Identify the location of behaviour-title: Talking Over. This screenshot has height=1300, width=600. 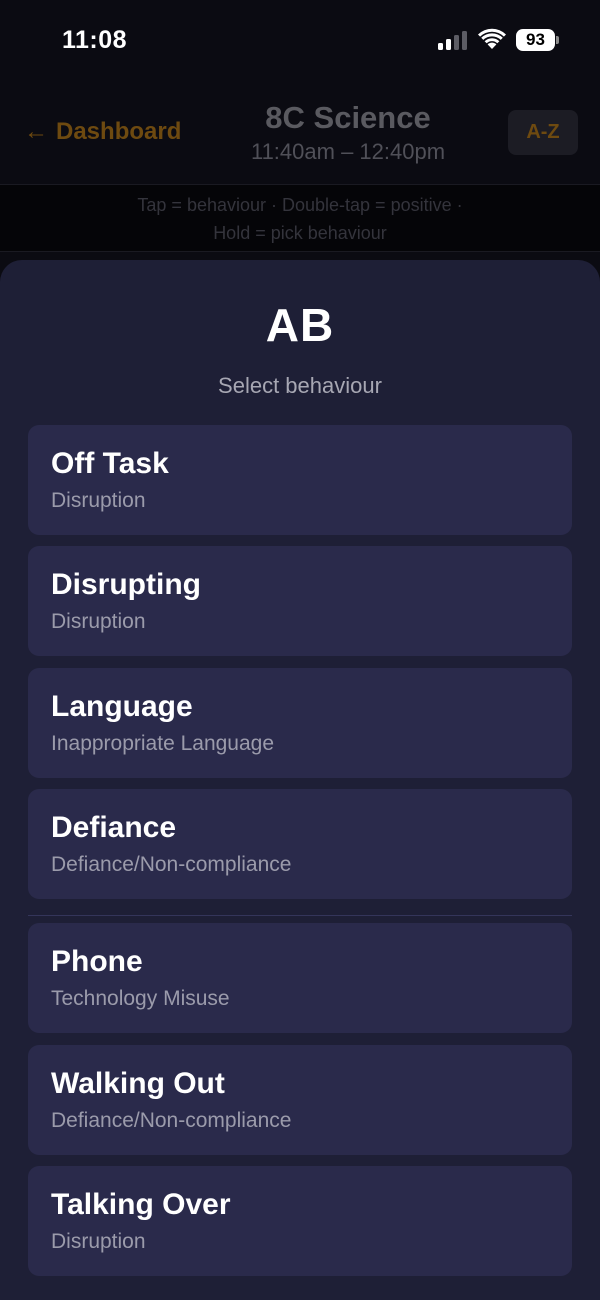
(141, 1204).